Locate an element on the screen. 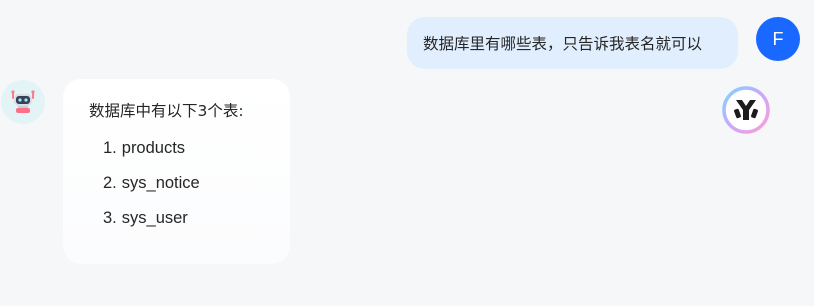 Image resolution: width=814 pixels, height=306 pixels. table-name: sys_user is located at coordinates (154, 218).